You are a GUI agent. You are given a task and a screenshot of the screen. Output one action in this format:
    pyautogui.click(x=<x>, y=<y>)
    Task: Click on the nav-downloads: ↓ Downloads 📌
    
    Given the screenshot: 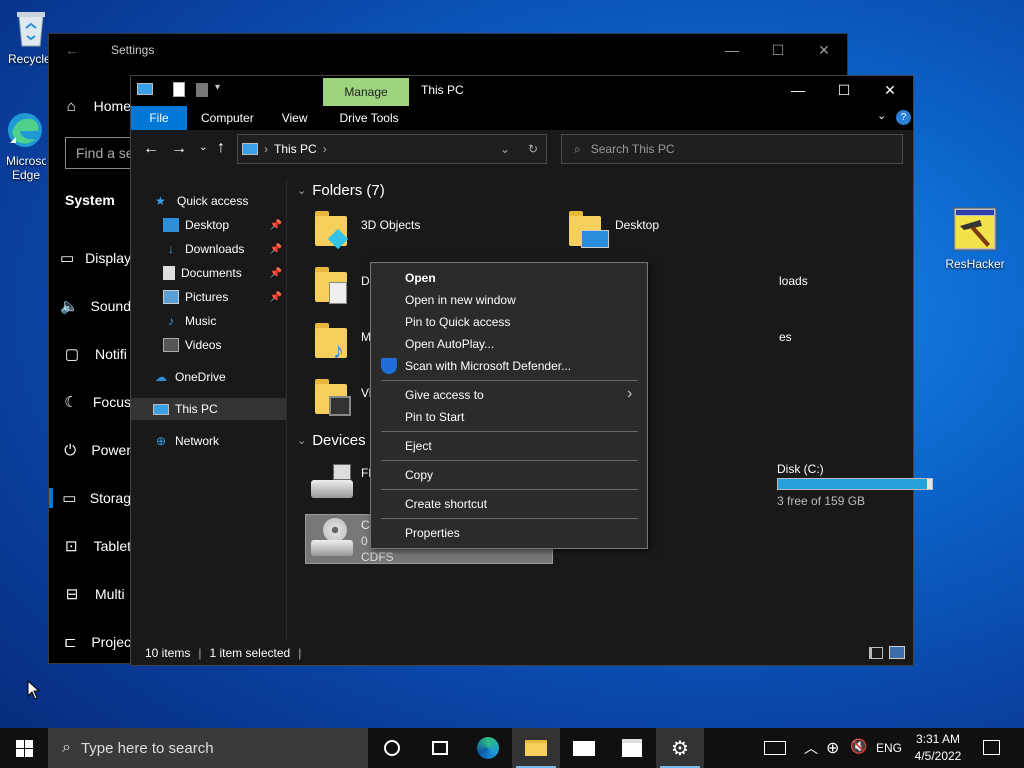 What is the action you would take?
    pyautogui.click(x=208, y=249)
    